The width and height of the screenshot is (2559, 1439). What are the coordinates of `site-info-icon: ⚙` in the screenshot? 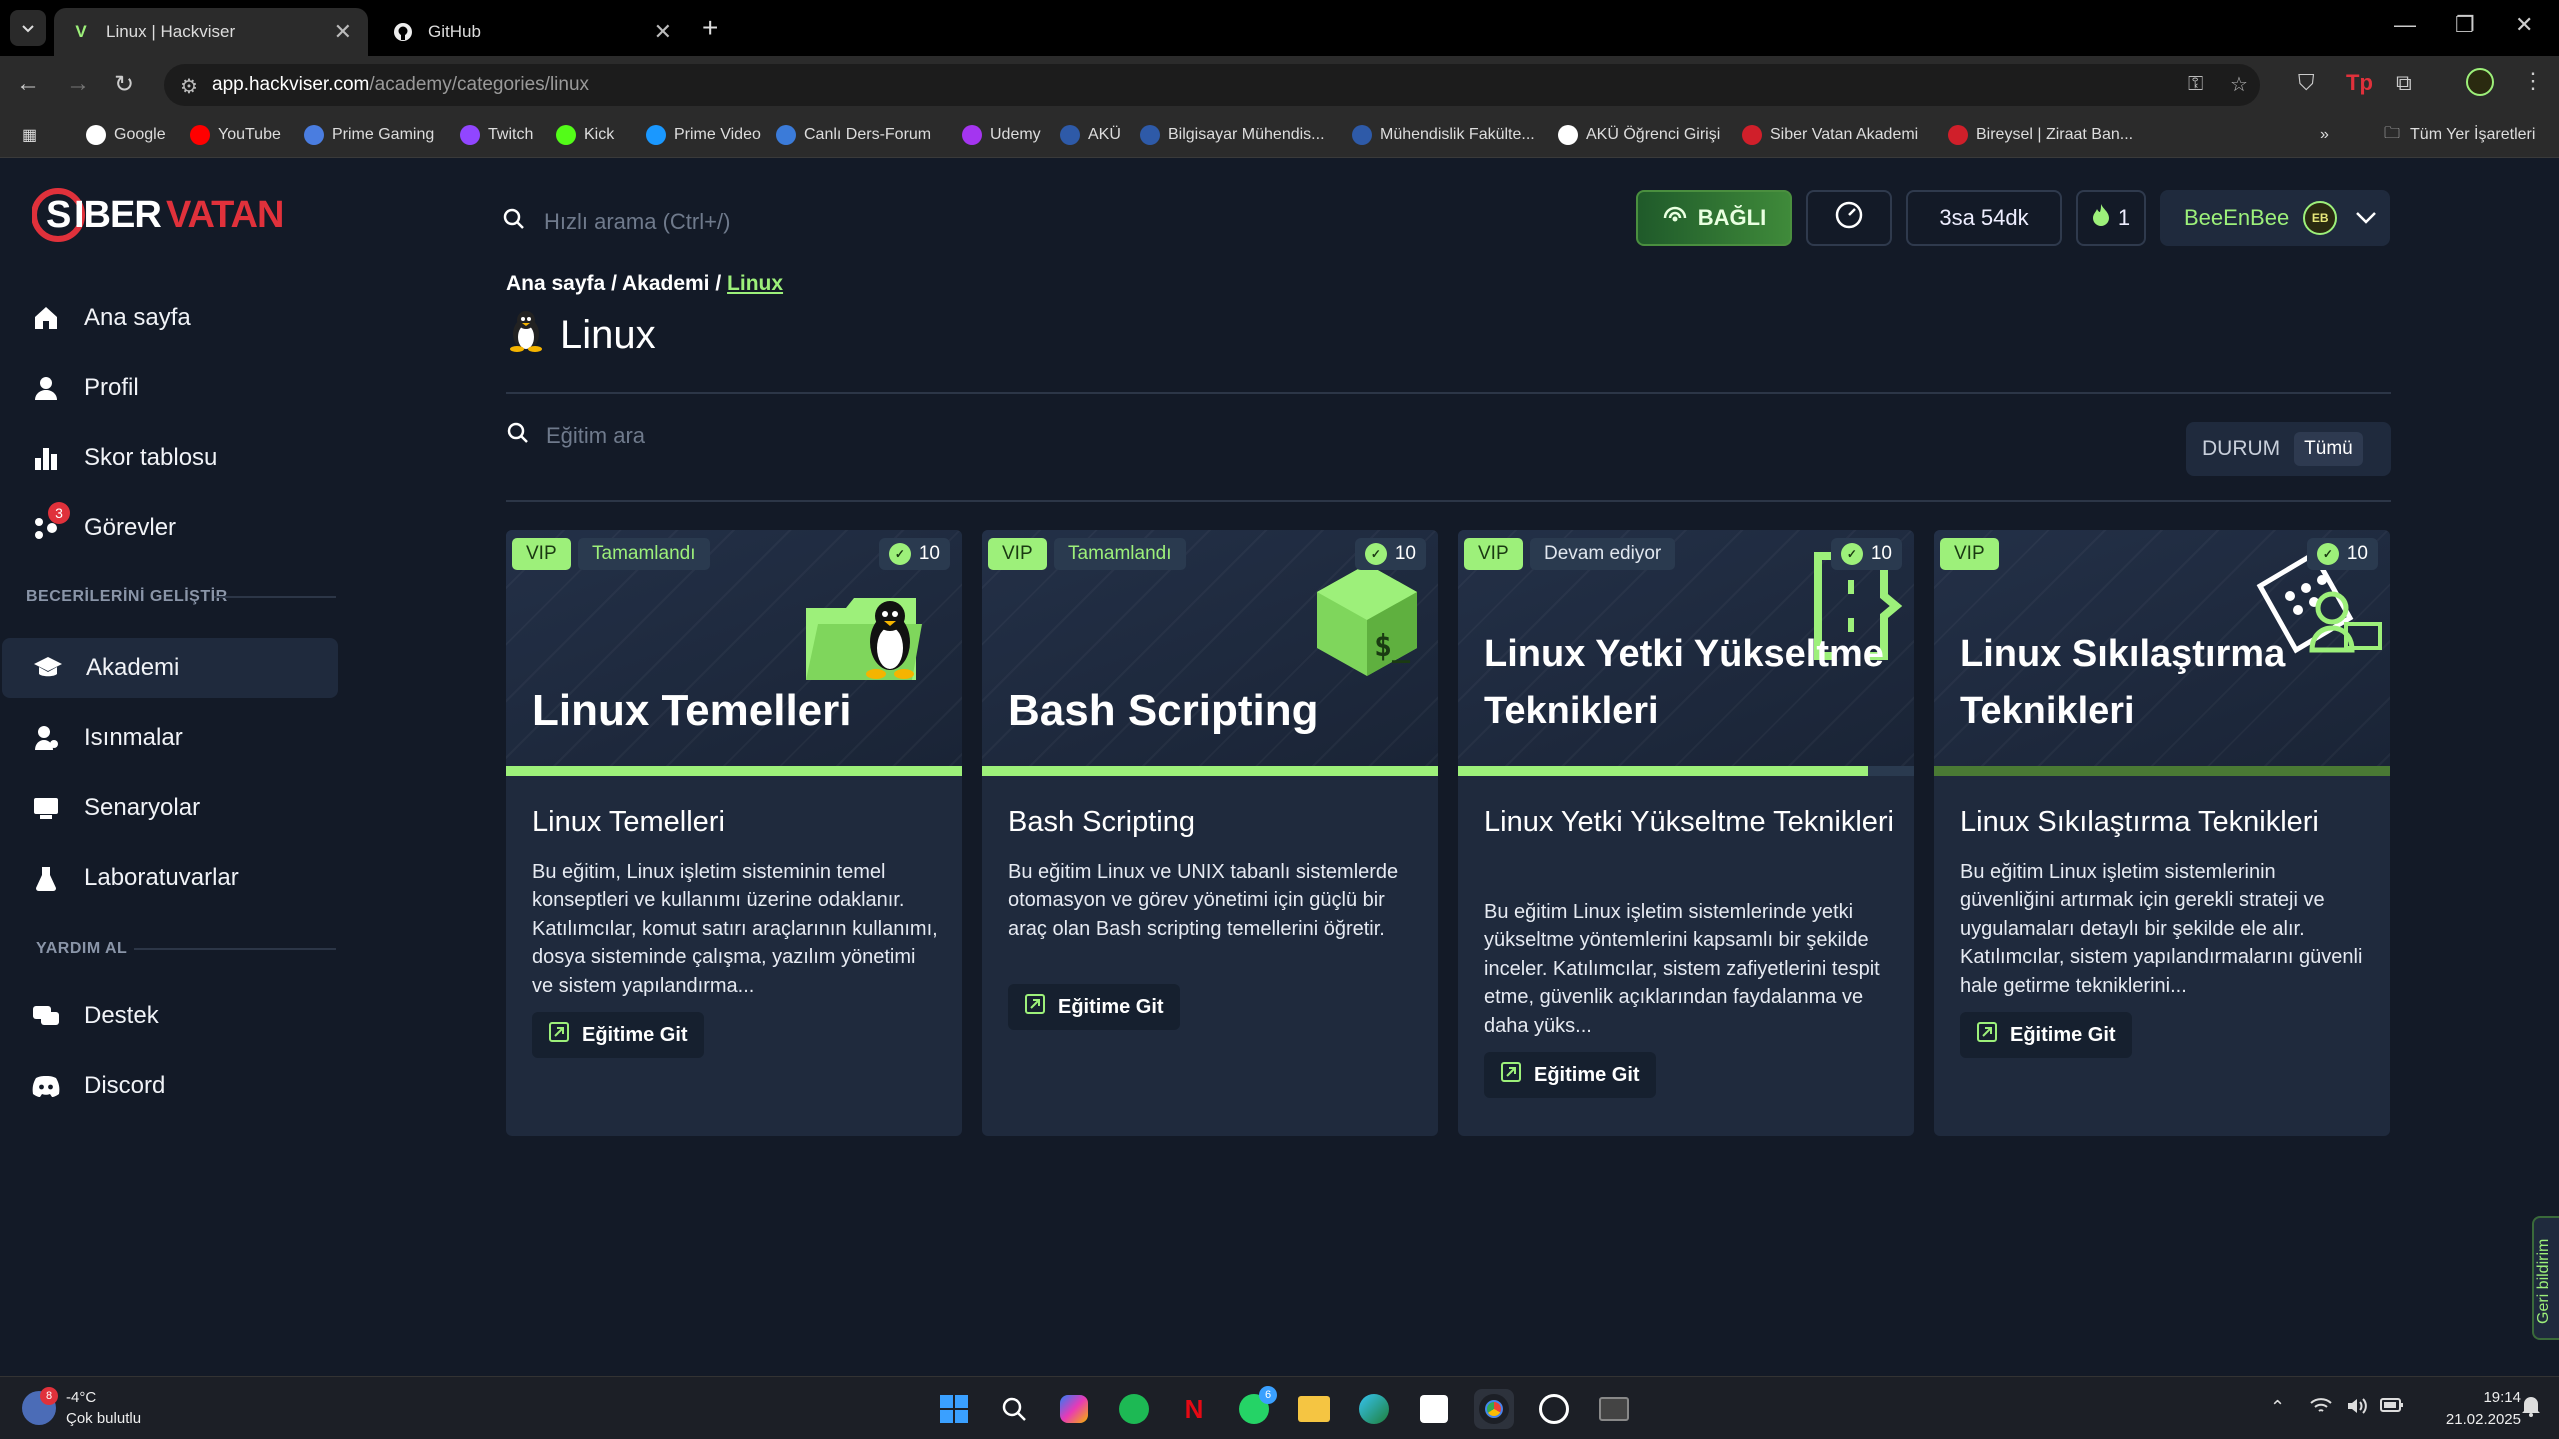 It's located at (189, 86).